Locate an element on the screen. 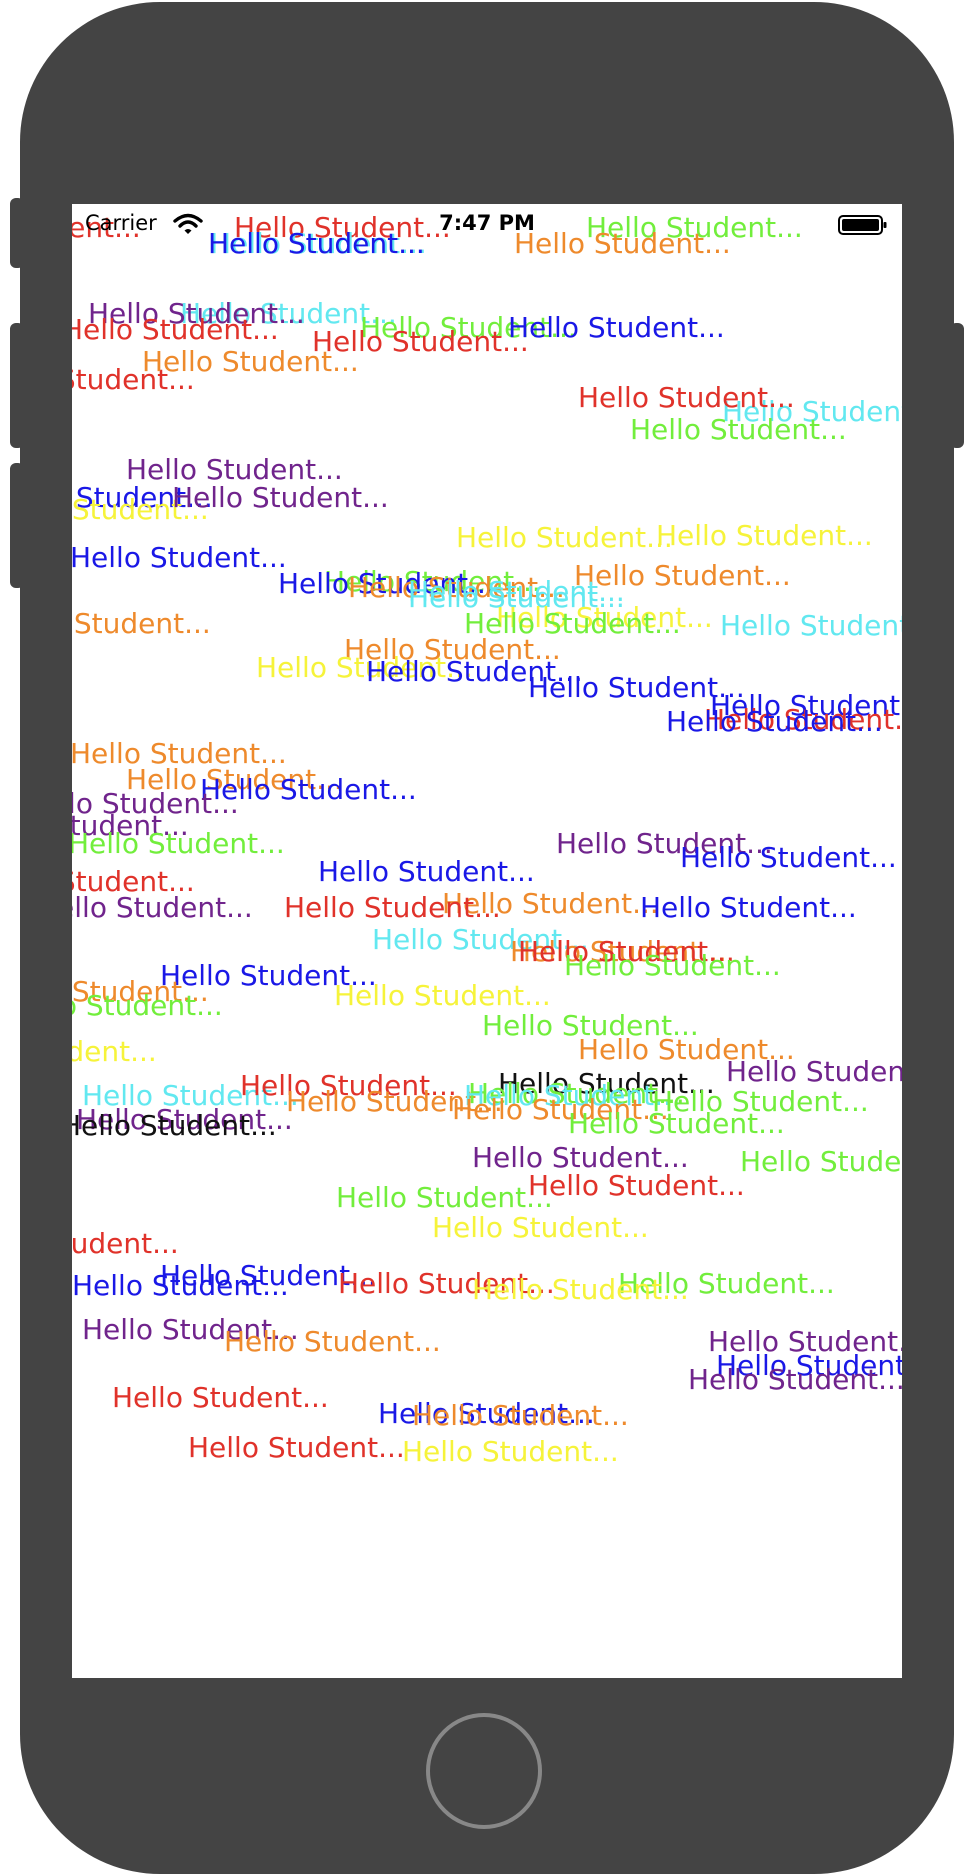 This screenshot has height=1876, width=972. battery-full-icon is located at coordinates (862, 225).